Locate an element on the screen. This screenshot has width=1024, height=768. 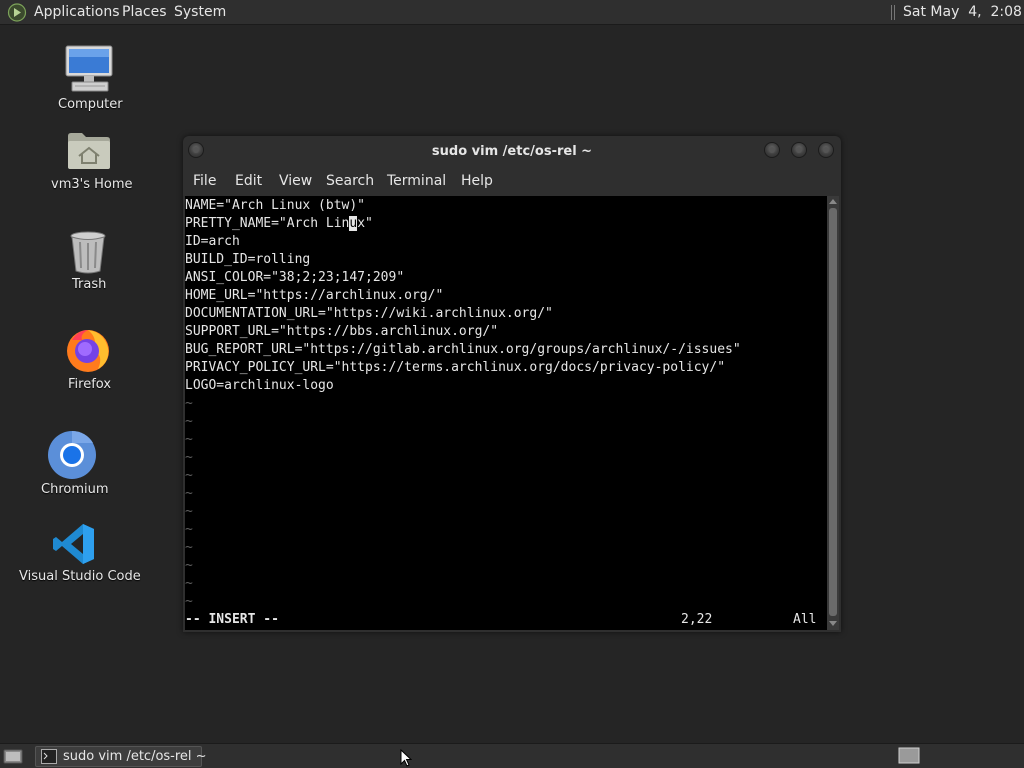
workspace-switcher-icon is located at coordinates (909, 755).